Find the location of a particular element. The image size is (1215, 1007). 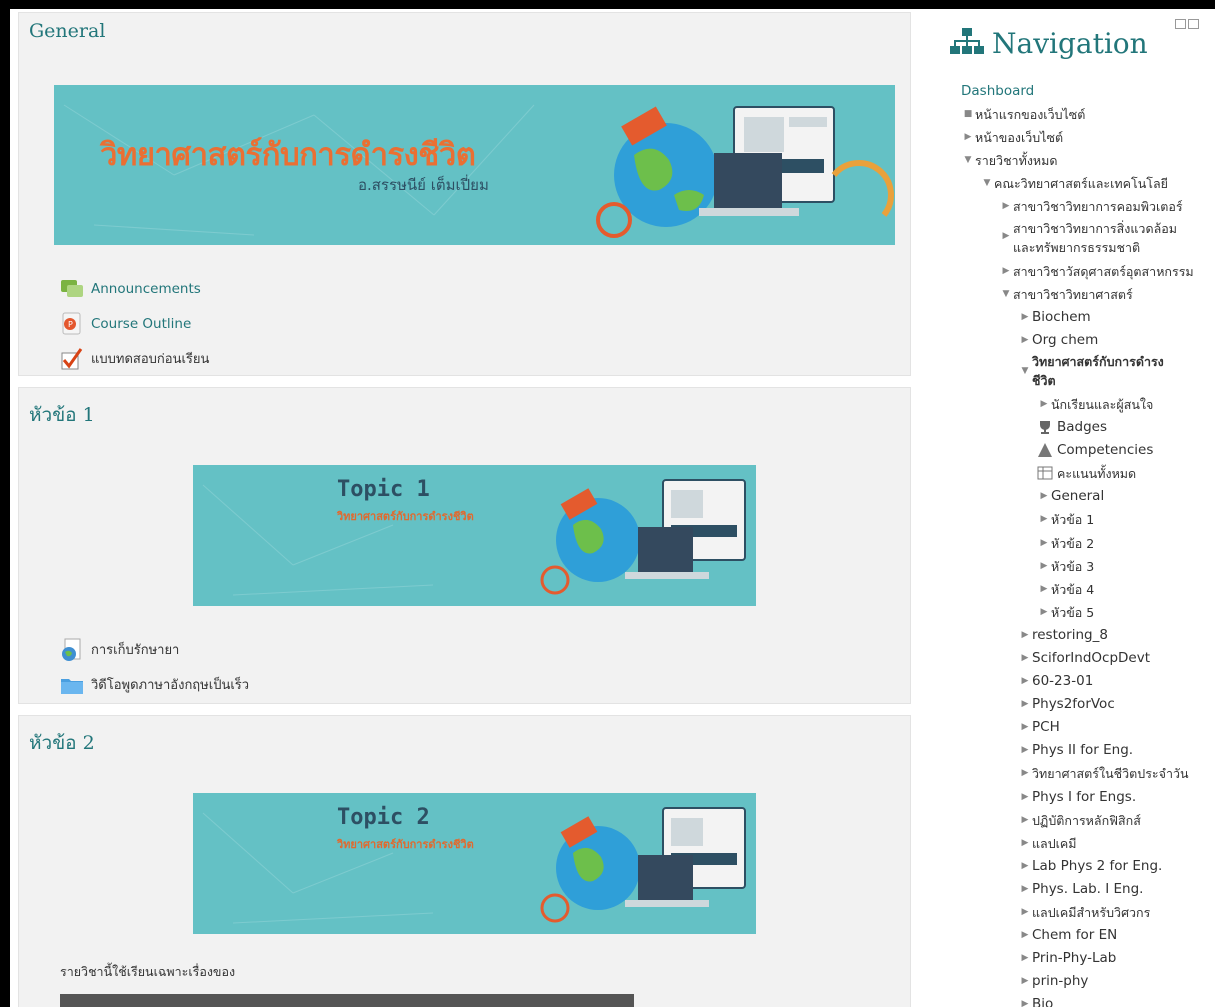

activity-label: Announcements is located at coordinates (146, 288).